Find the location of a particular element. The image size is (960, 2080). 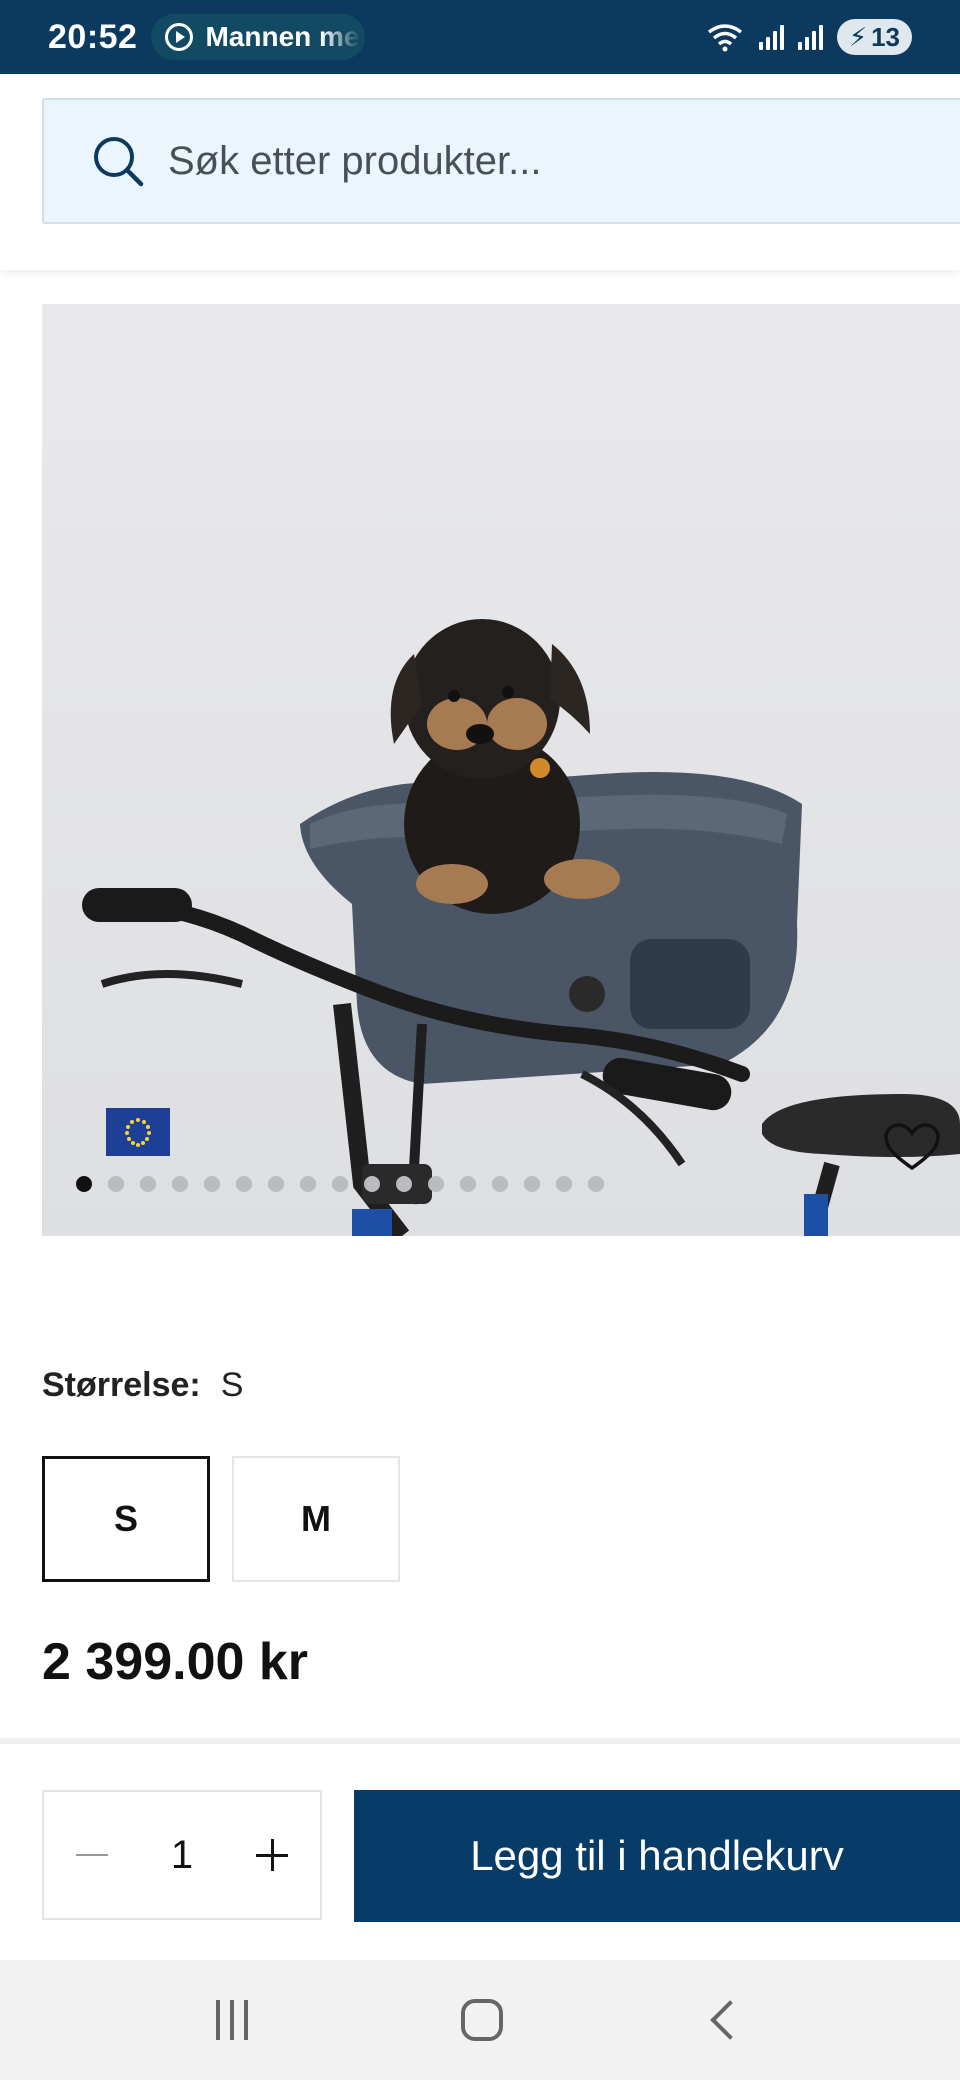

media-title: Mannen me is located at coordinates (282, 36).